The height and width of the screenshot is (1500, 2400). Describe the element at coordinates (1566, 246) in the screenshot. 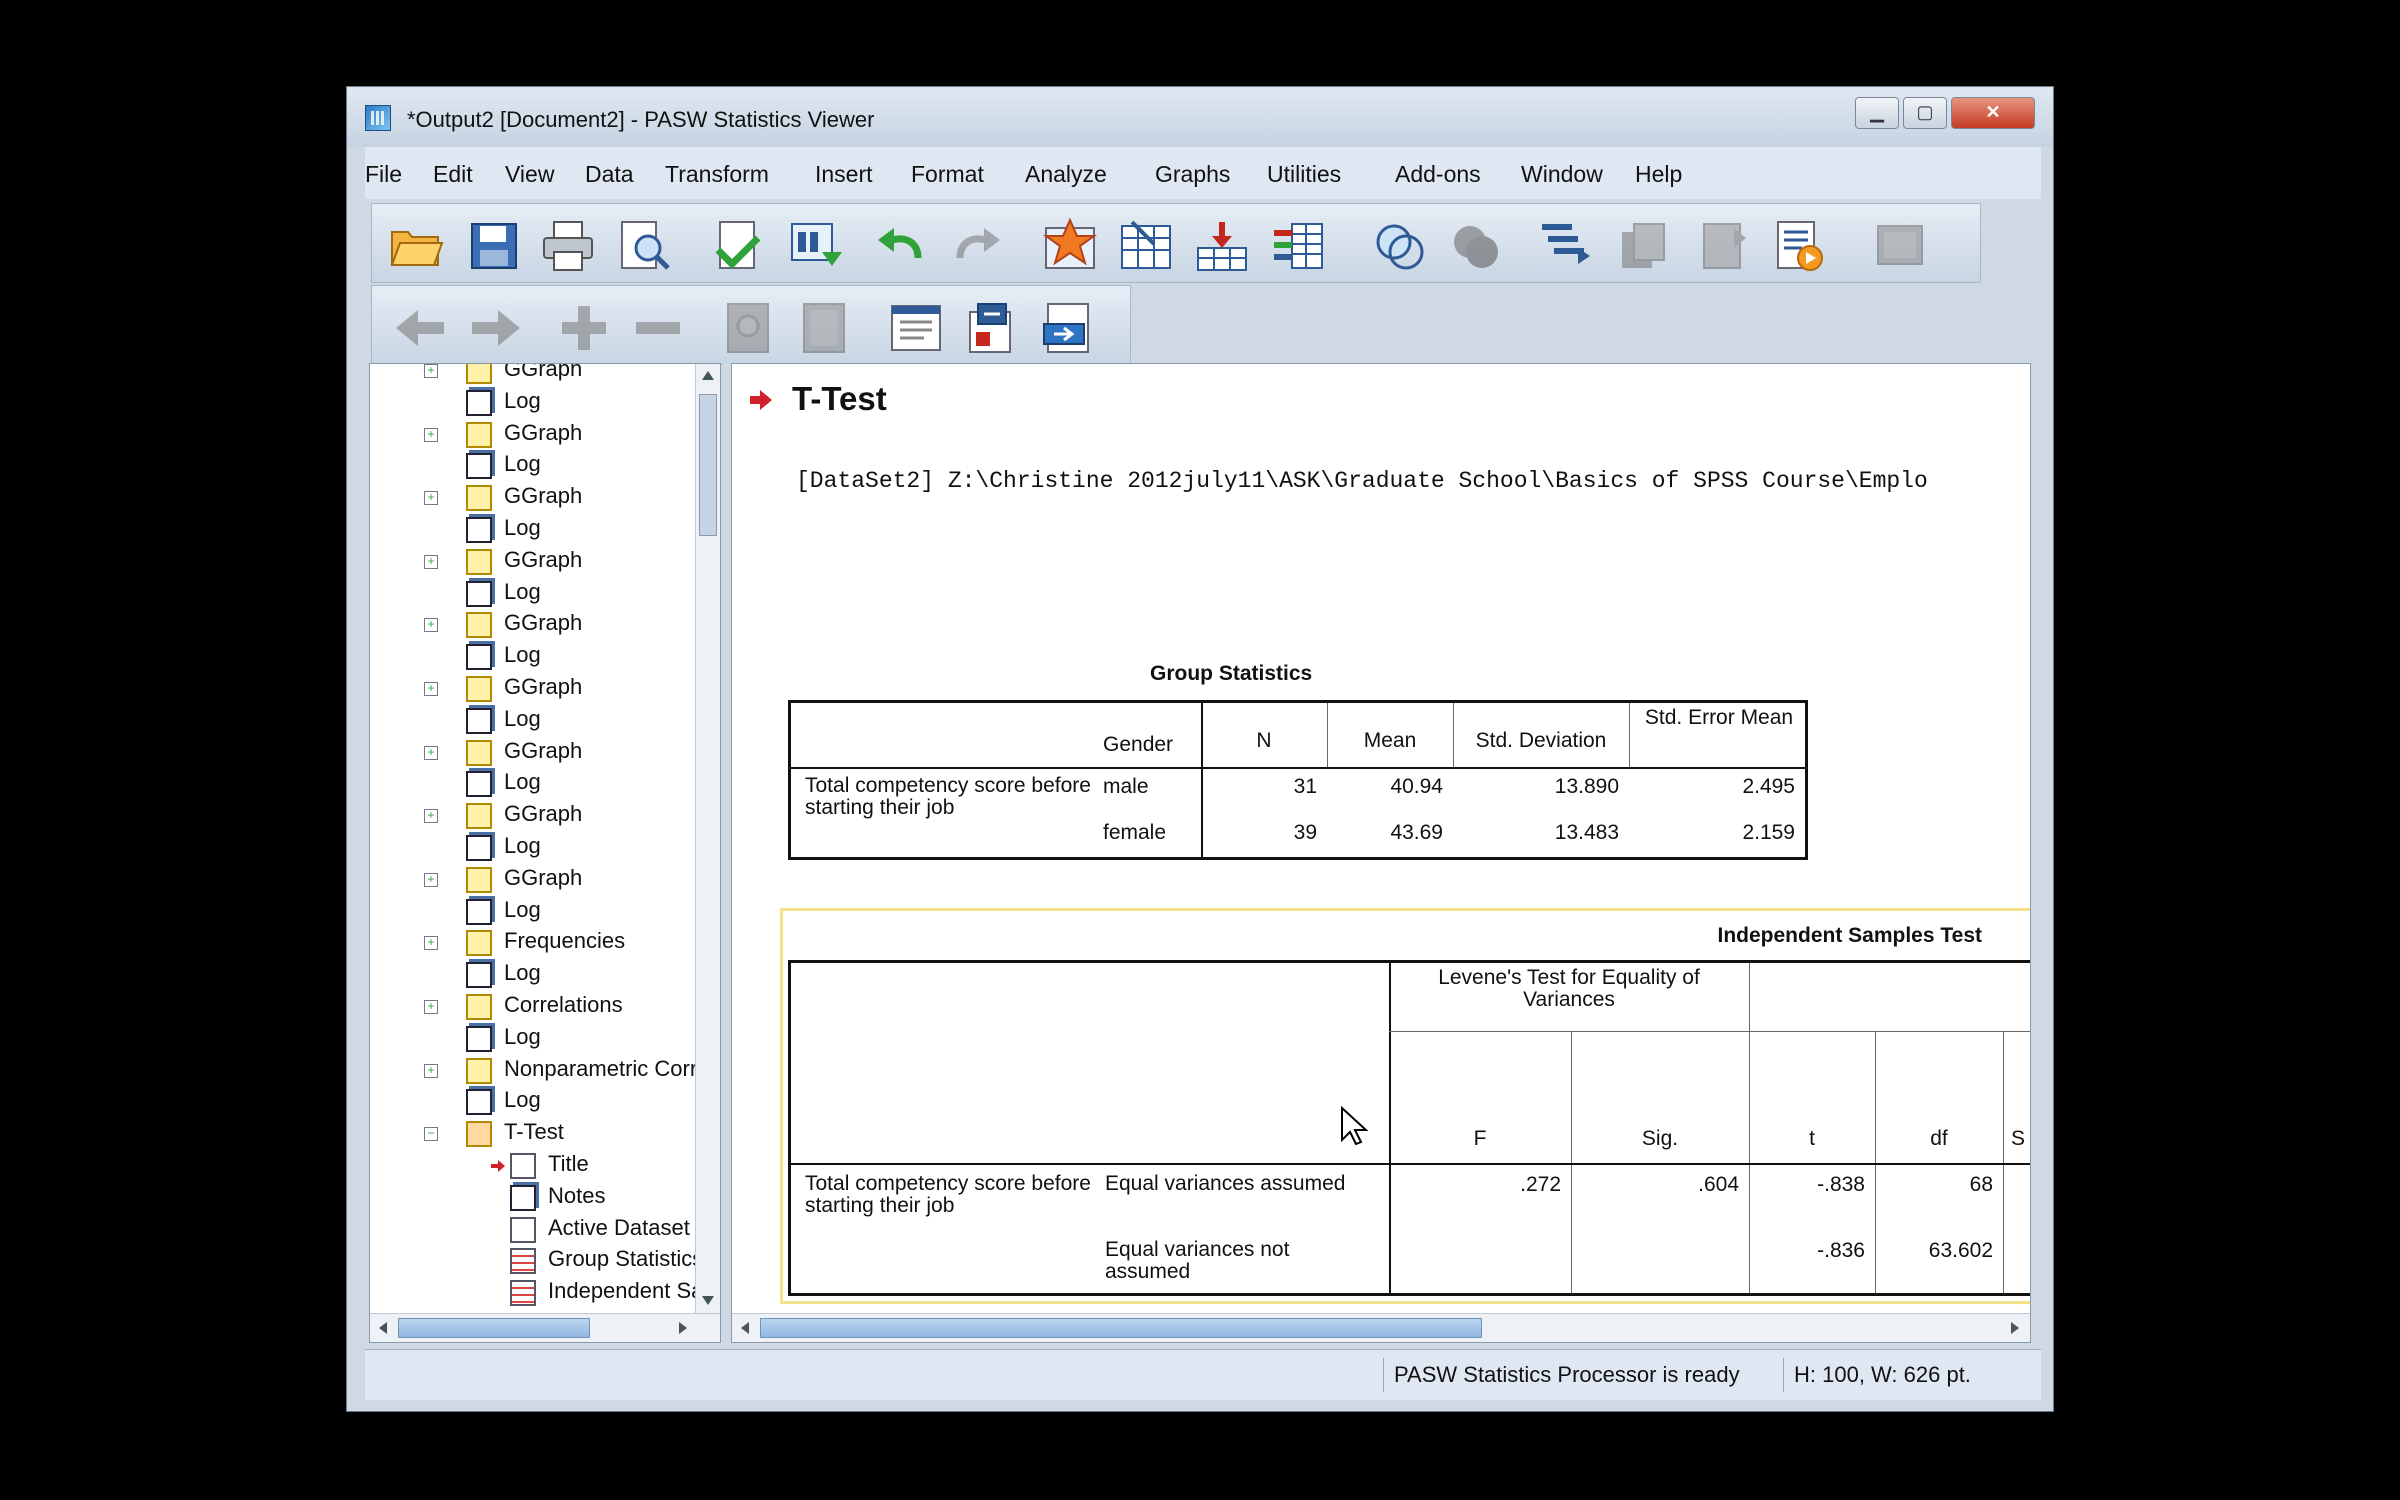

I see `split-file-icon` at that location.